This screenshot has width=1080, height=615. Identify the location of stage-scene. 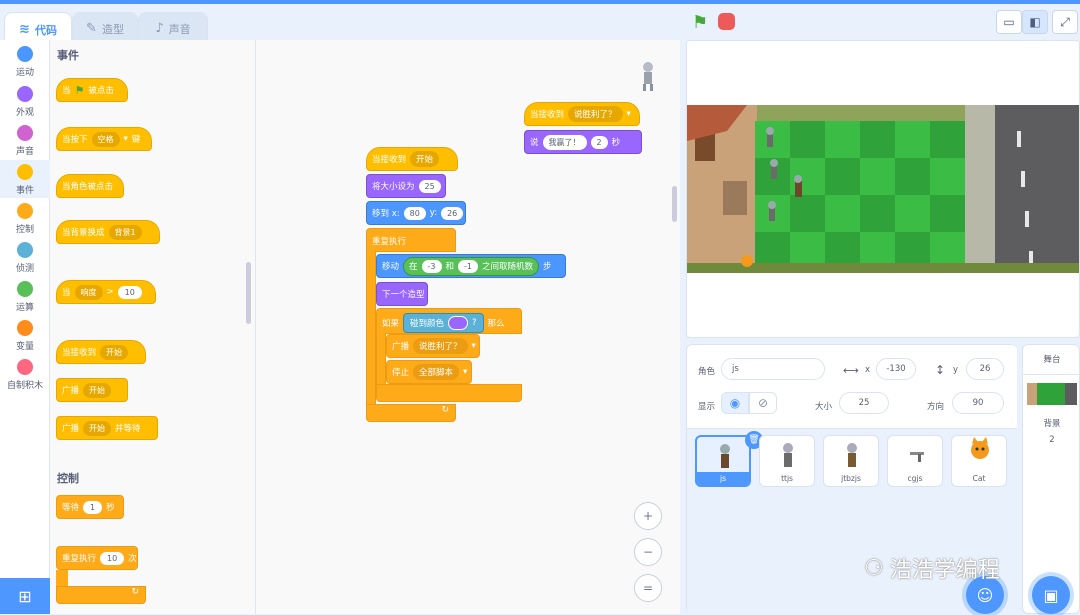
(883, 157).